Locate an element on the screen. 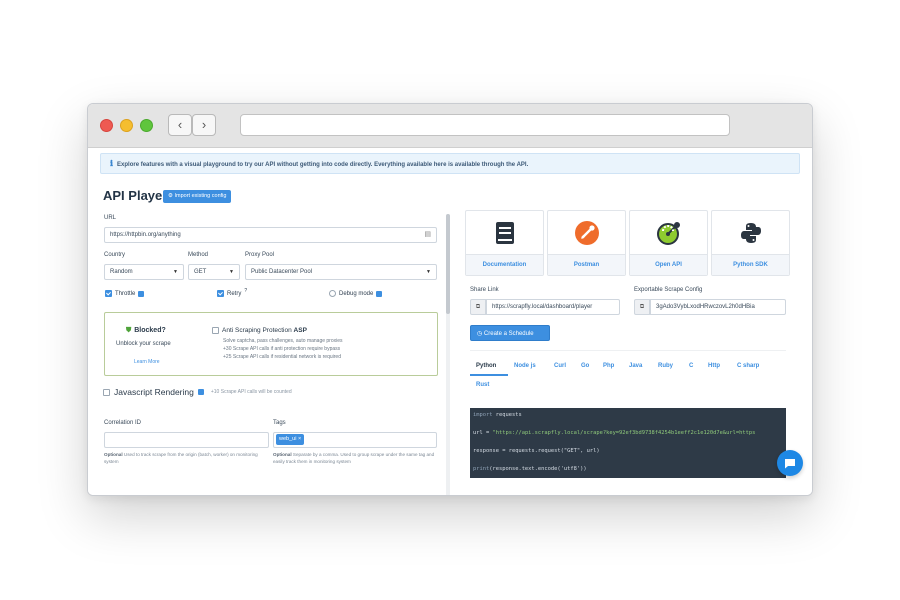  code-line: print(response.text.encode('utf8')) is located at coordinates (530, 469).